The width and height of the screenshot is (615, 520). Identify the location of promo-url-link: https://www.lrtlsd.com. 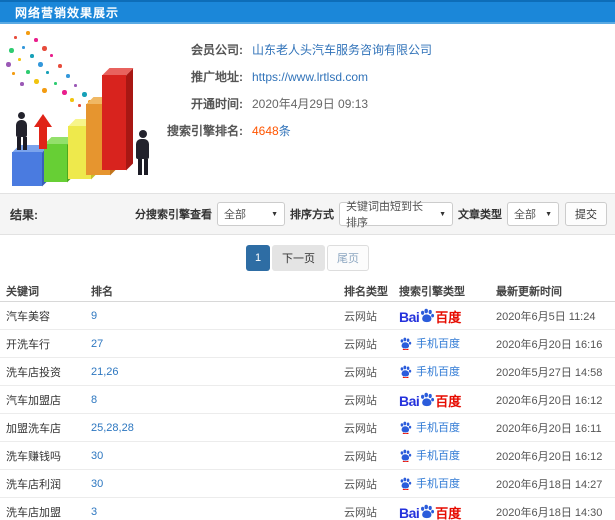
(310, 77).